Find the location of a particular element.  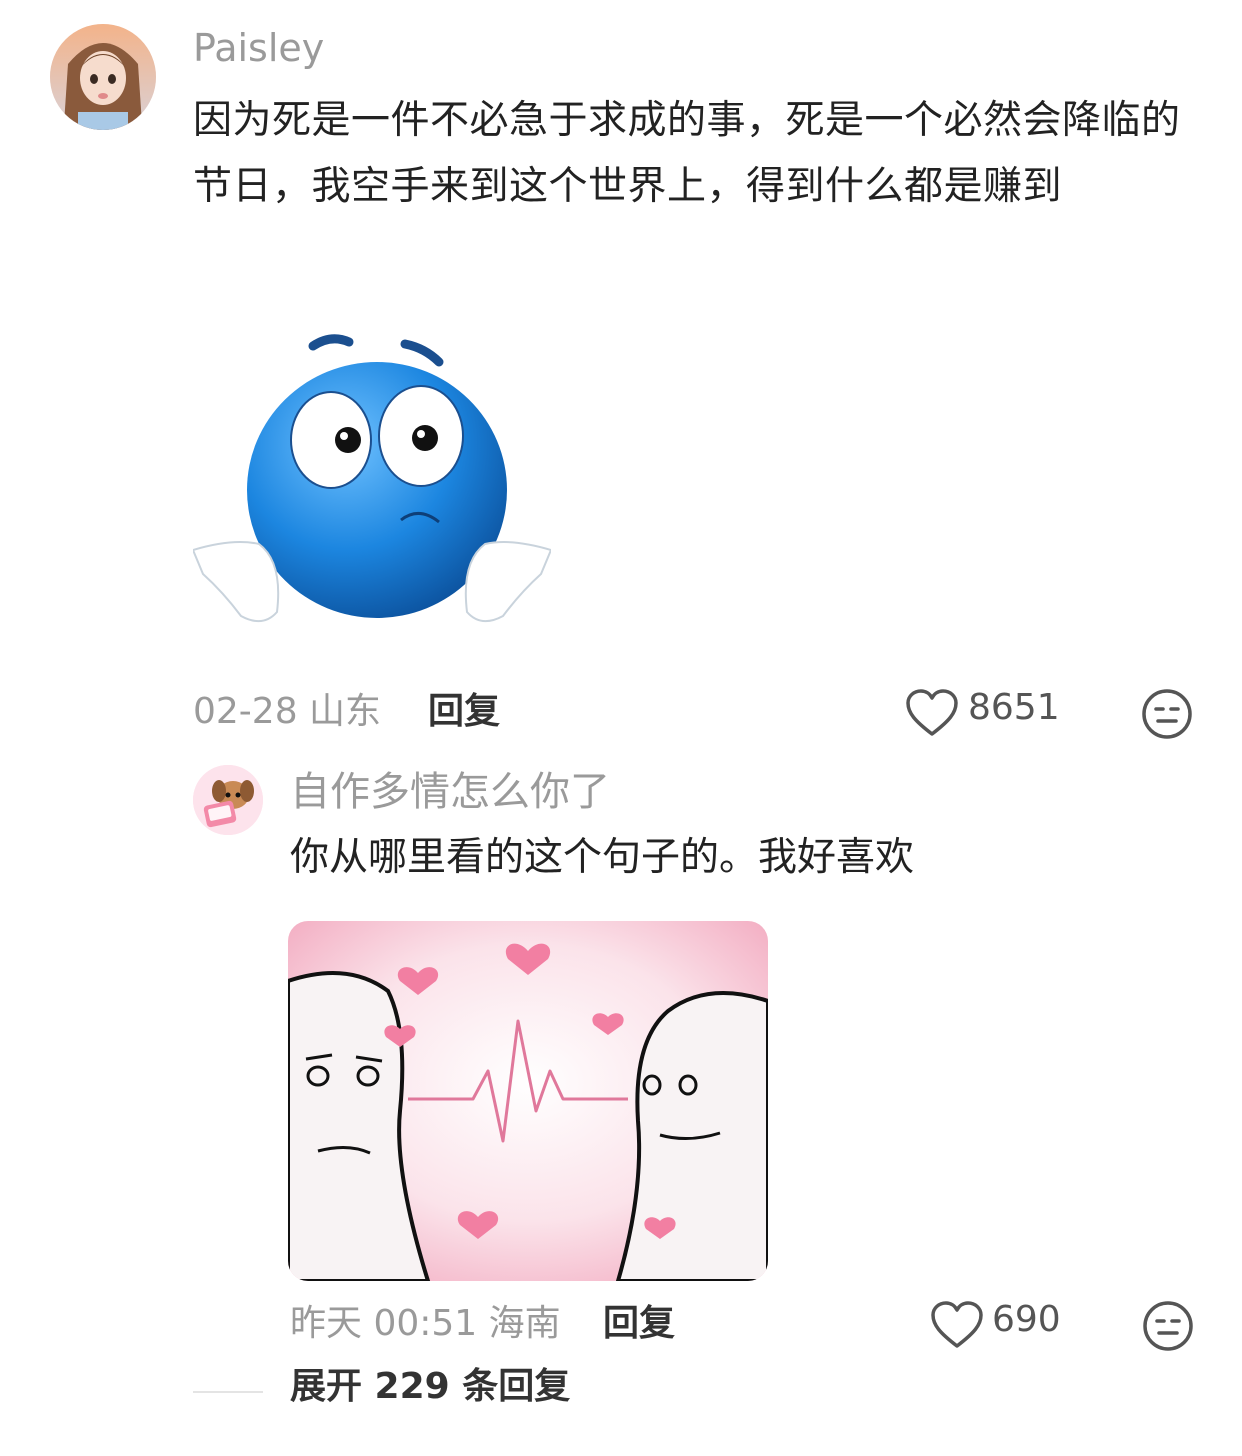

comment-meme-image is located at coordinates (528, 1101).